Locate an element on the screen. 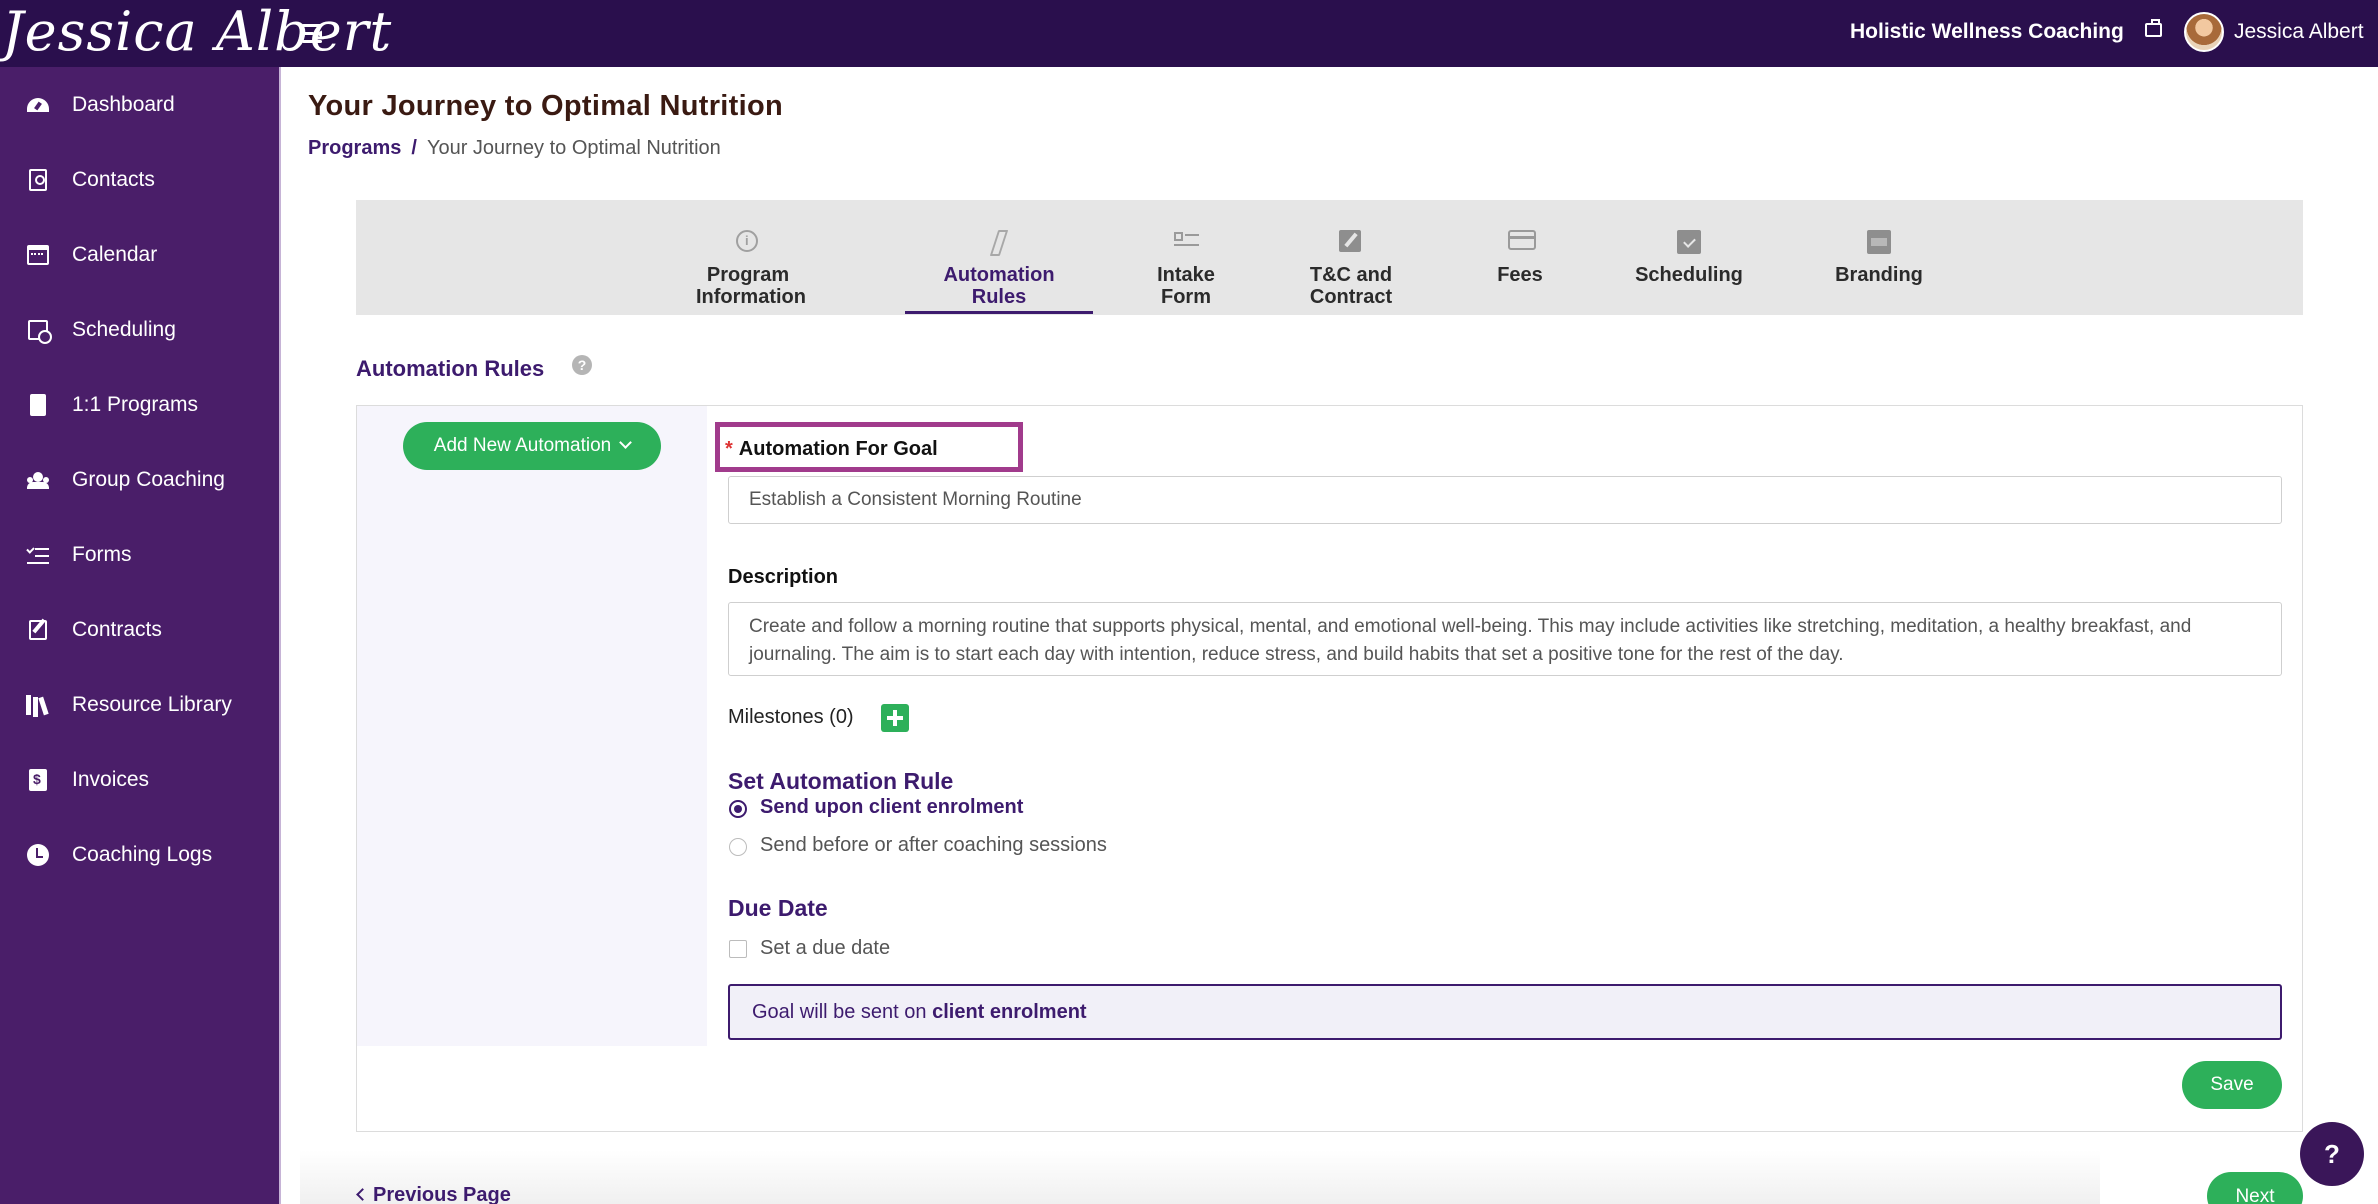 The image size is (2378, 1204). due-date-checkbox-label: Set a due date is located at coordinates (825, 948).